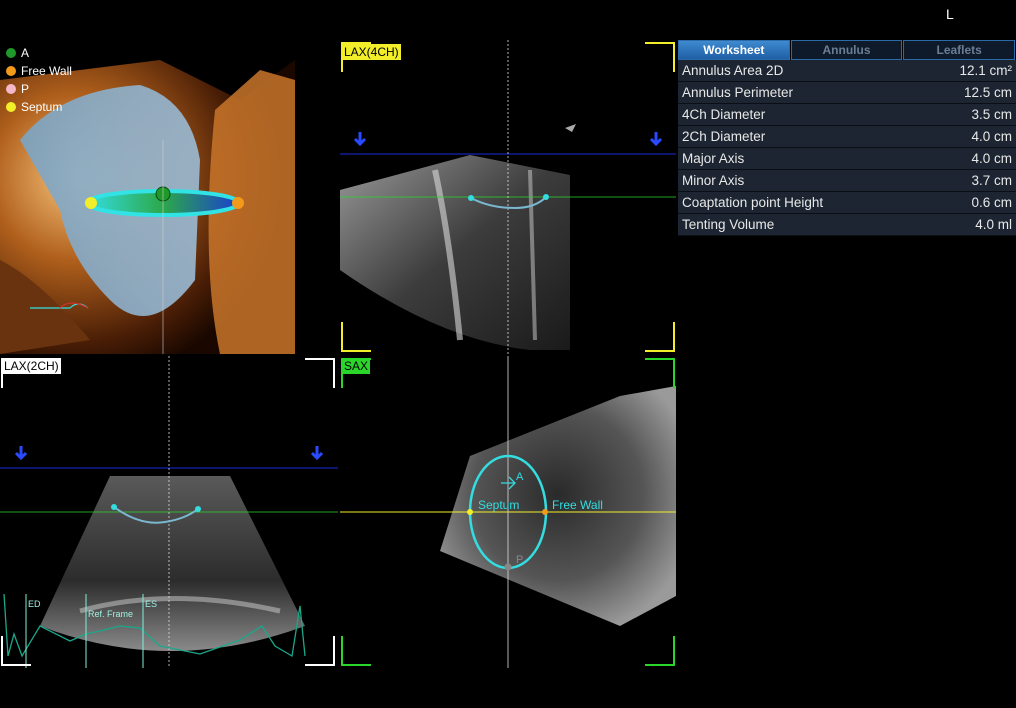  Describe the element at coordinates (39, 71) in the screenshot. I see `legend-item-free-wall: Free Wall` at that location.